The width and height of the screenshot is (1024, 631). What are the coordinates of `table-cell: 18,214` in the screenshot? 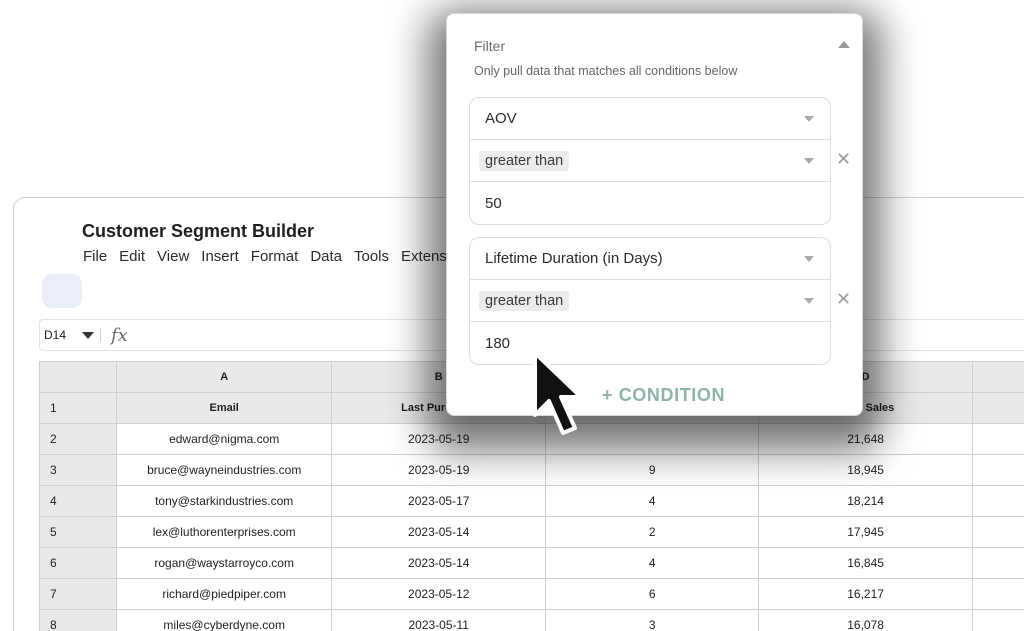 It's located at (865, 501).